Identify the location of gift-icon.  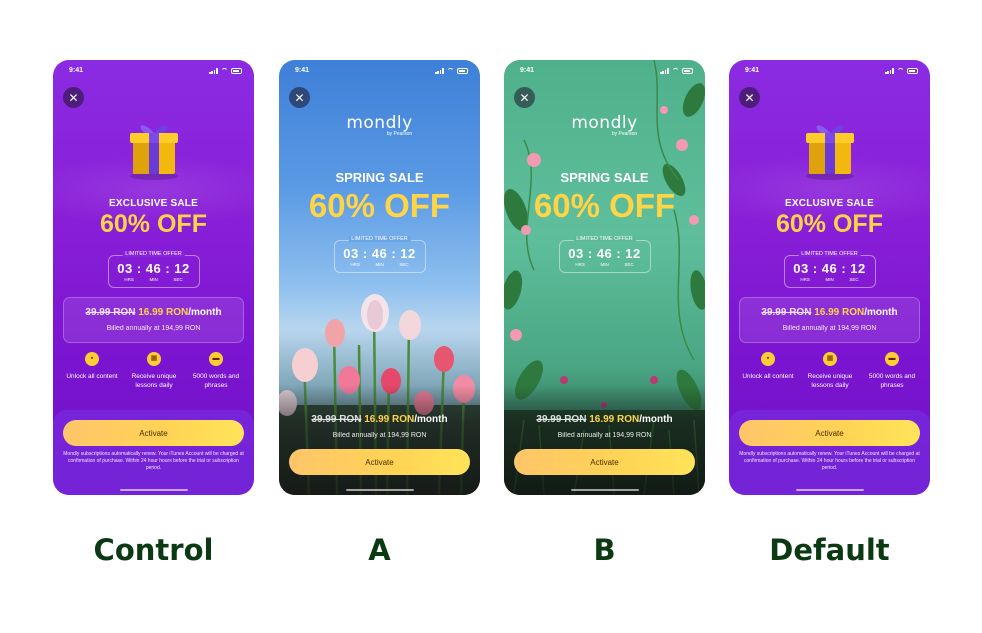
(830, 152).